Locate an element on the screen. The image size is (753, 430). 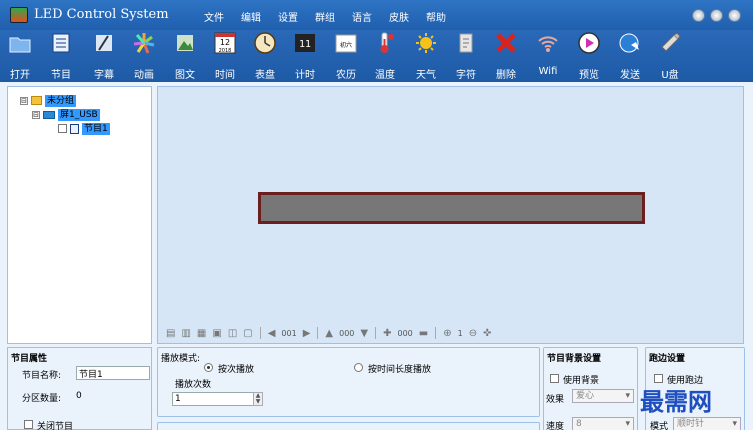
toolbar-button-temperature: 温度 is located at coordinates (385, 57).